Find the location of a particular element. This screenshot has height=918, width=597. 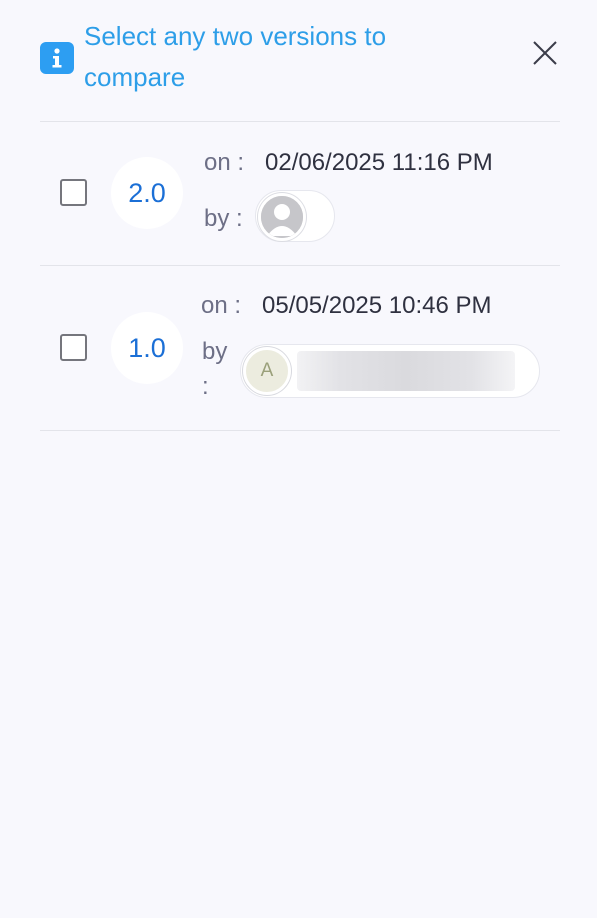

user-avatar-icon is located at coordinates (282, 217).